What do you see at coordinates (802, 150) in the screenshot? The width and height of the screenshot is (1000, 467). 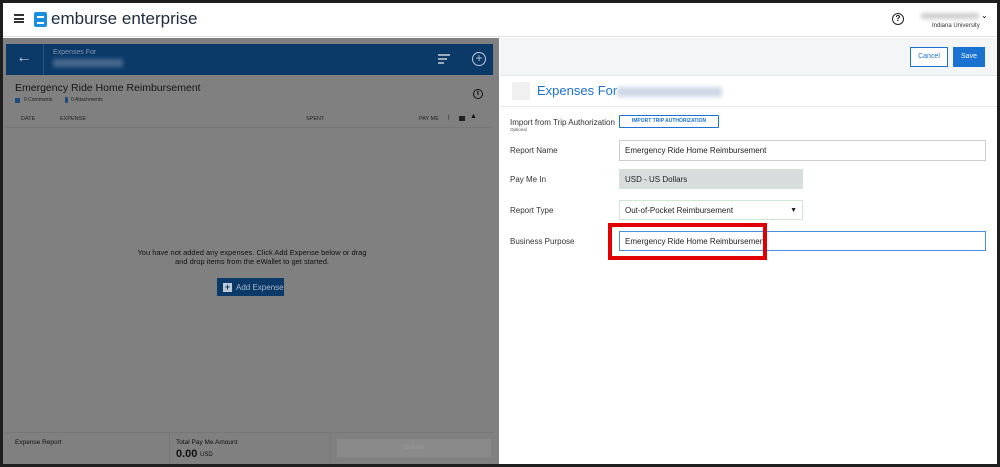 I see `report-name-input: Emergency Ride Home Reimbursement` at bounding box center [802, 150].